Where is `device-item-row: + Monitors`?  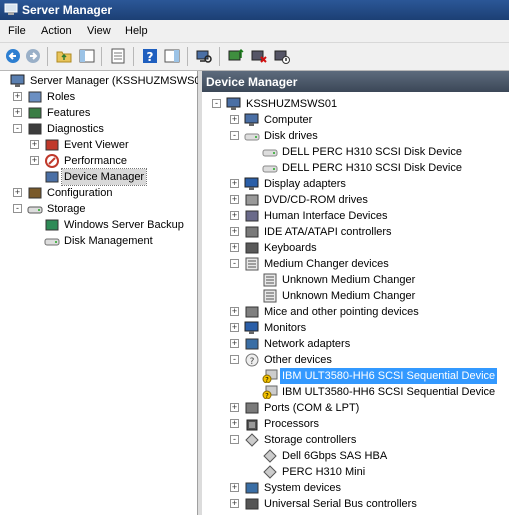
device-item-row: + Monitors is located at coordinates (355, 328).